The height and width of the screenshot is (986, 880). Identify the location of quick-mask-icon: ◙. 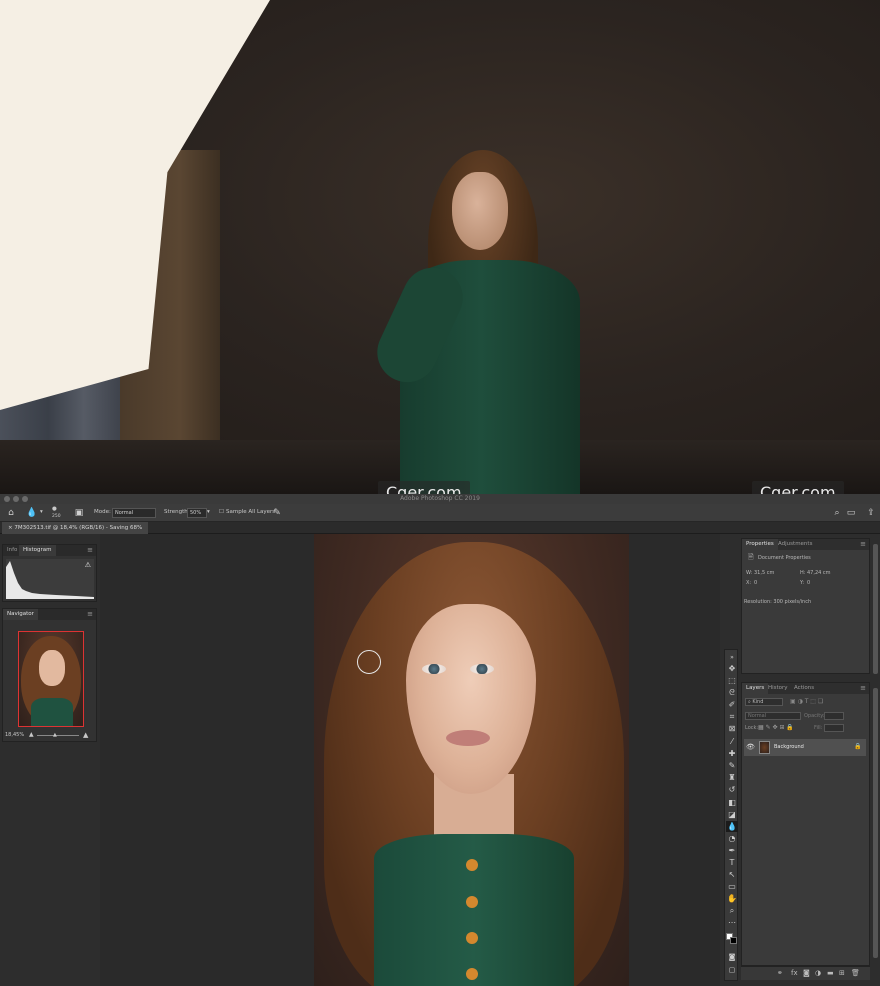
(732, 957).